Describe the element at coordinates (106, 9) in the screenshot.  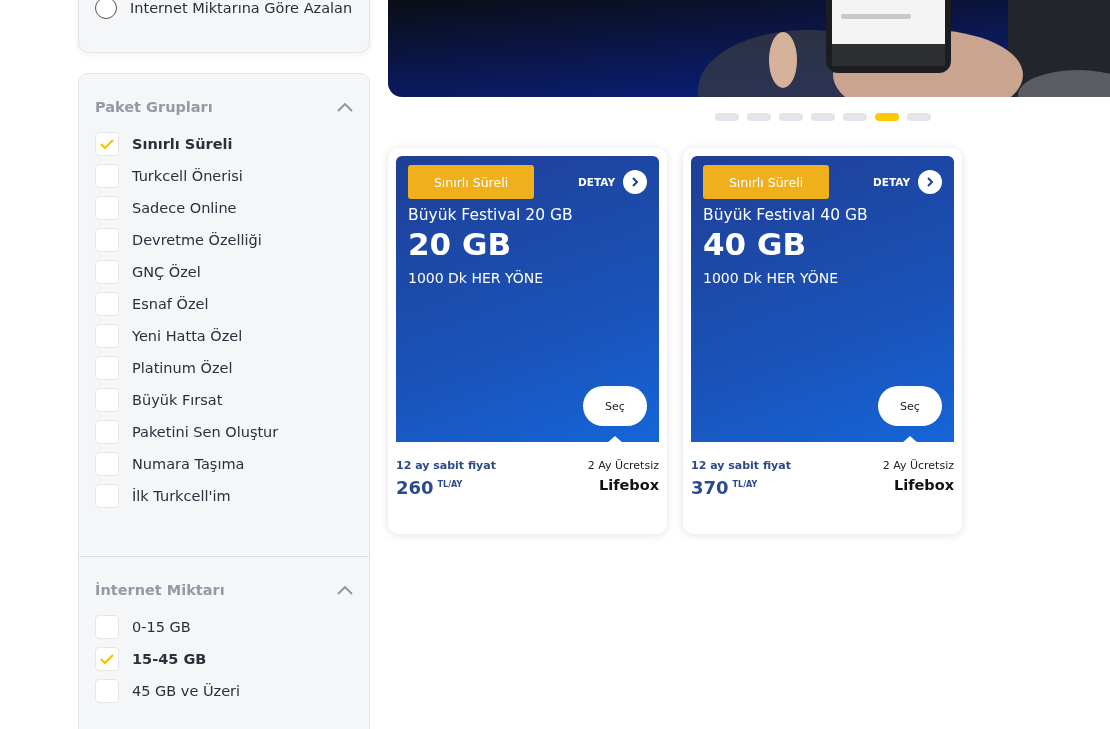
I see `radio-button` at that location.